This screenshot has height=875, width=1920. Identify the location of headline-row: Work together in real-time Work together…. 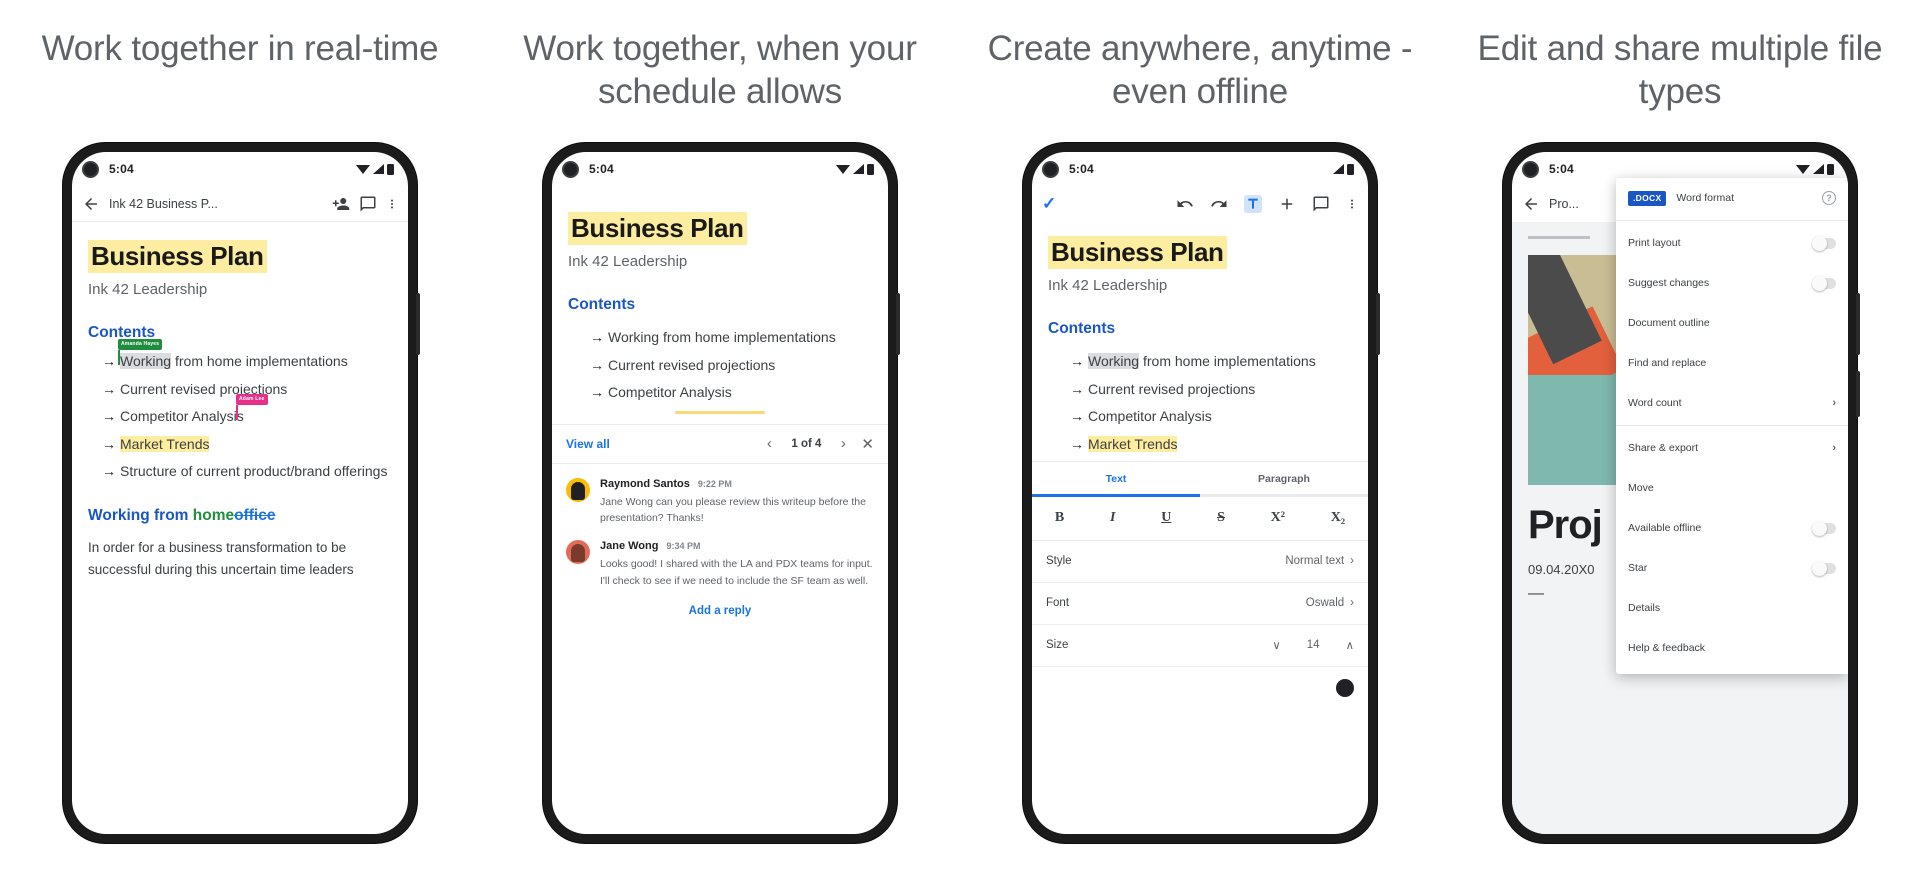
(960, 56).